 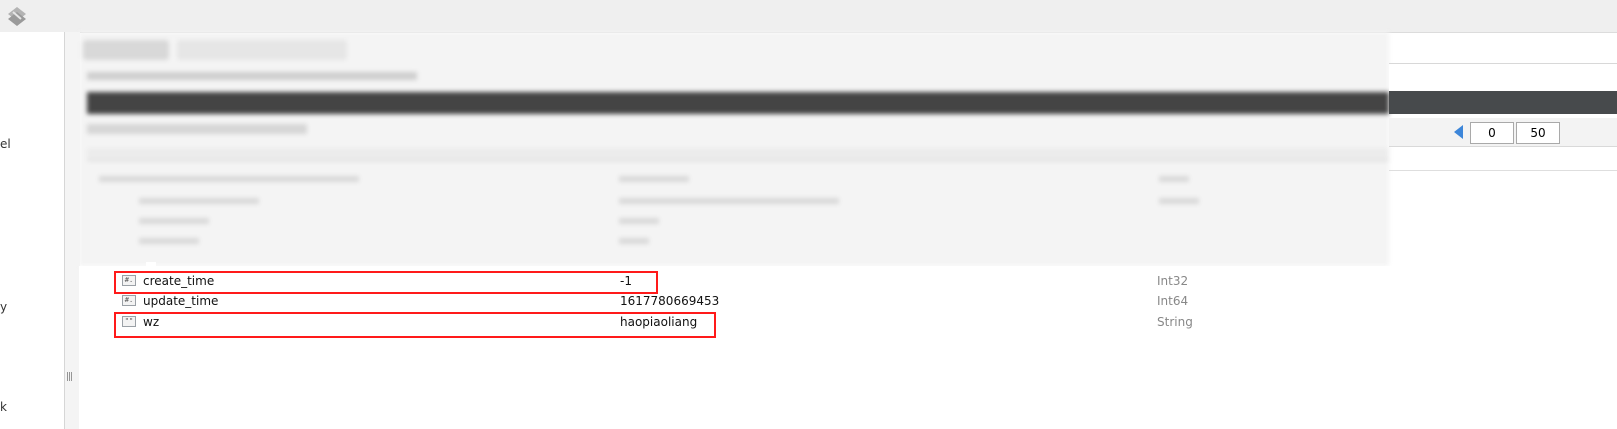 What do you see at coordinates (386, 282) in the screenshot?
I see `highlight-box-create-time` at bounding box center [386, 282].